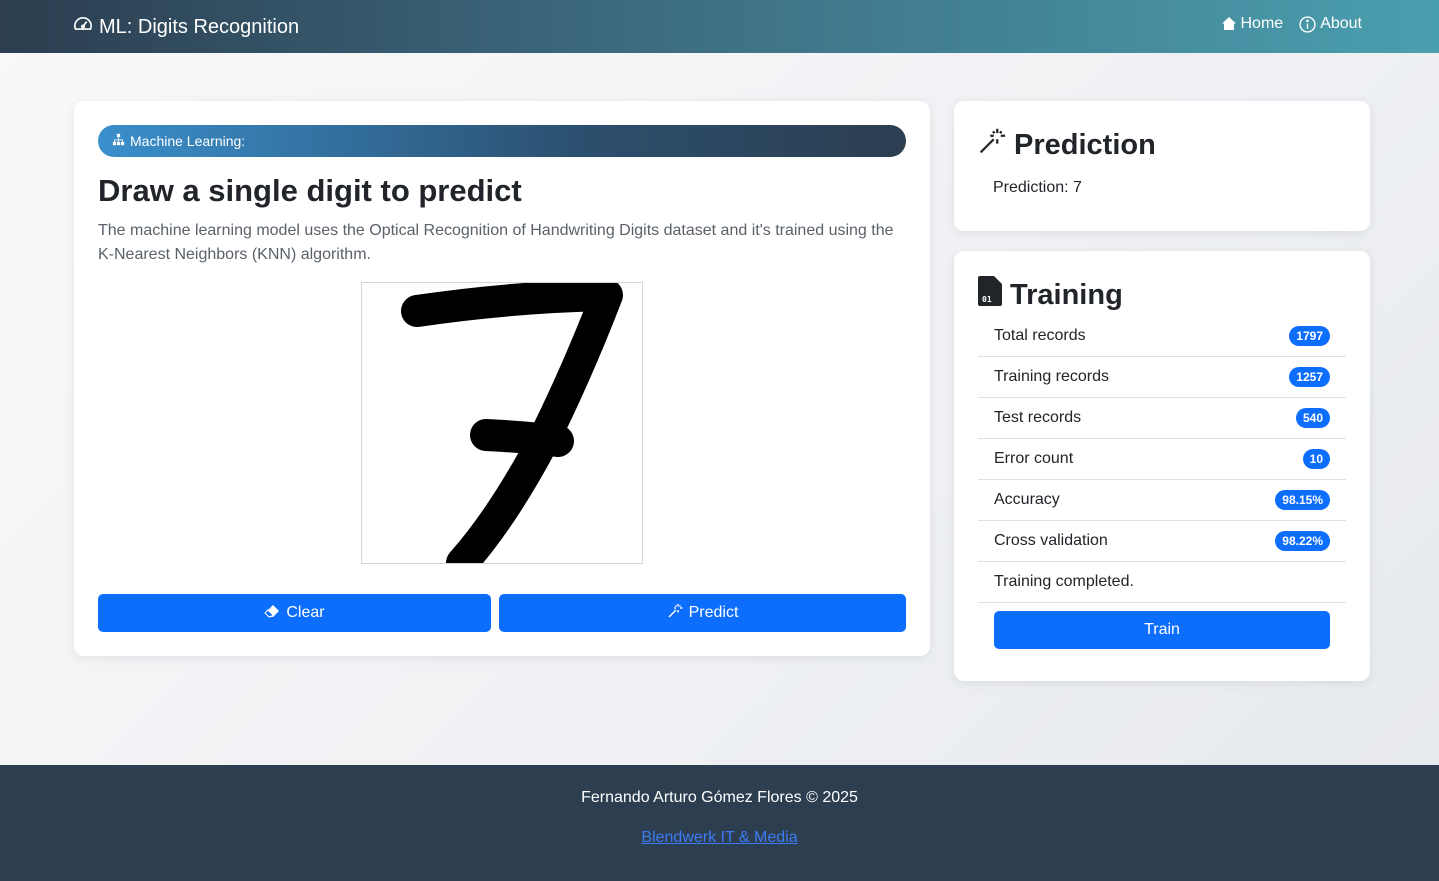 This screenshot has width=1439, height=881. I want to click on list-item: Error count 10, so click(1162, 459).